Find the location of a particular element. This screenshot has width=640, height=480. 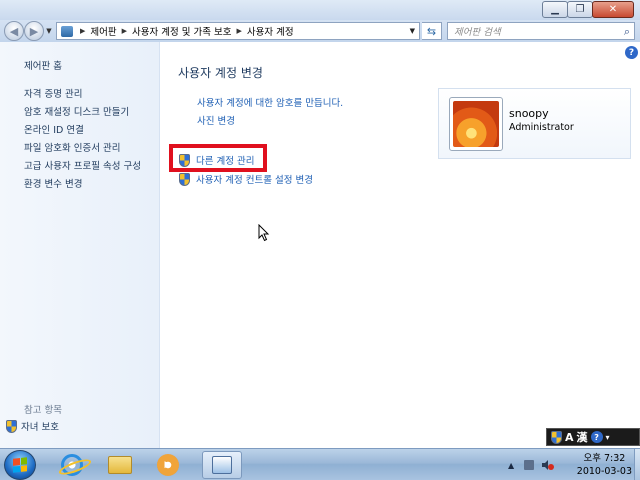

change-picture-link: 사진 변경 is located at coordinates (216, 120).